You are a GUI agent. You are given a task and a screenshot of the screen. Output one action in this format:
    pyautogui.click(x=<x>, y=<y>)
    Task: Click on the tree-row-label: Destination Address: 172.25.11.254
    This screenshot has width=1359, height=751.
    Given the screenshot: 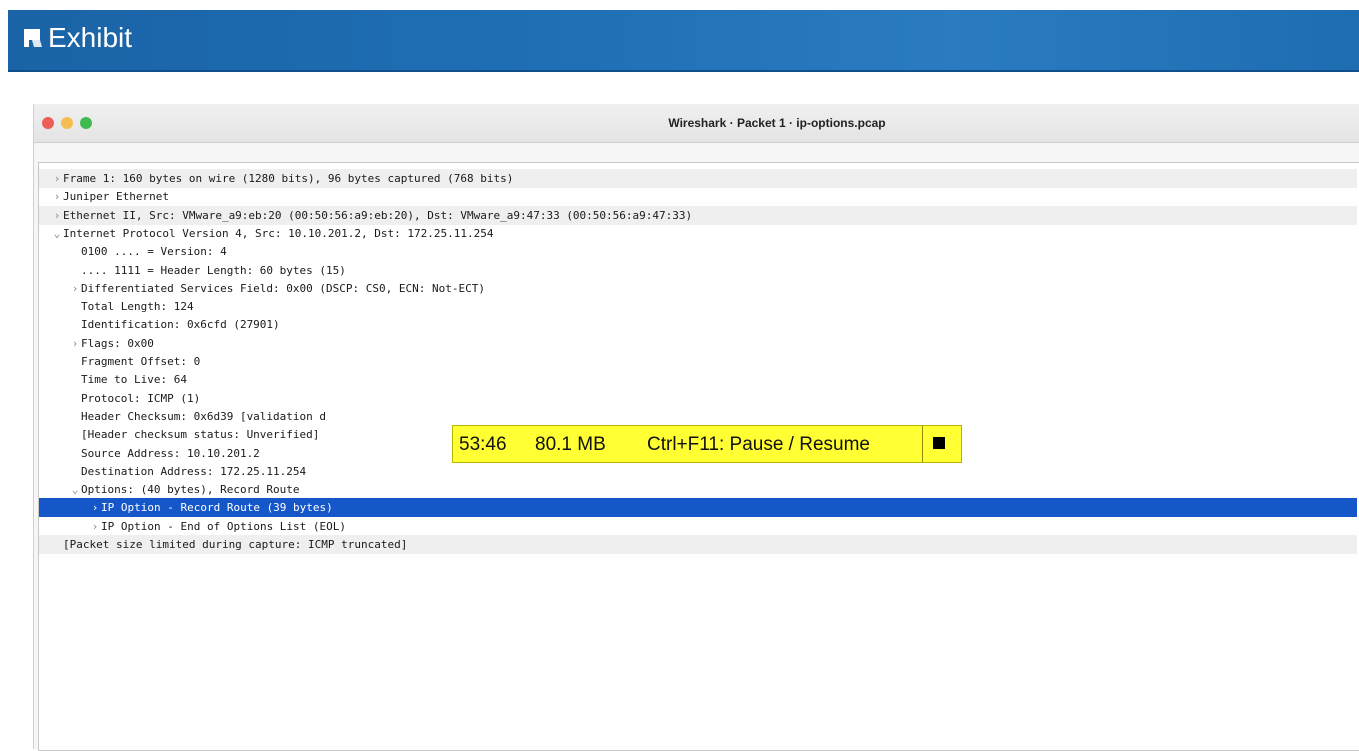 What is the action you would take?
    pyautogui.click(x=194, y=471)
    